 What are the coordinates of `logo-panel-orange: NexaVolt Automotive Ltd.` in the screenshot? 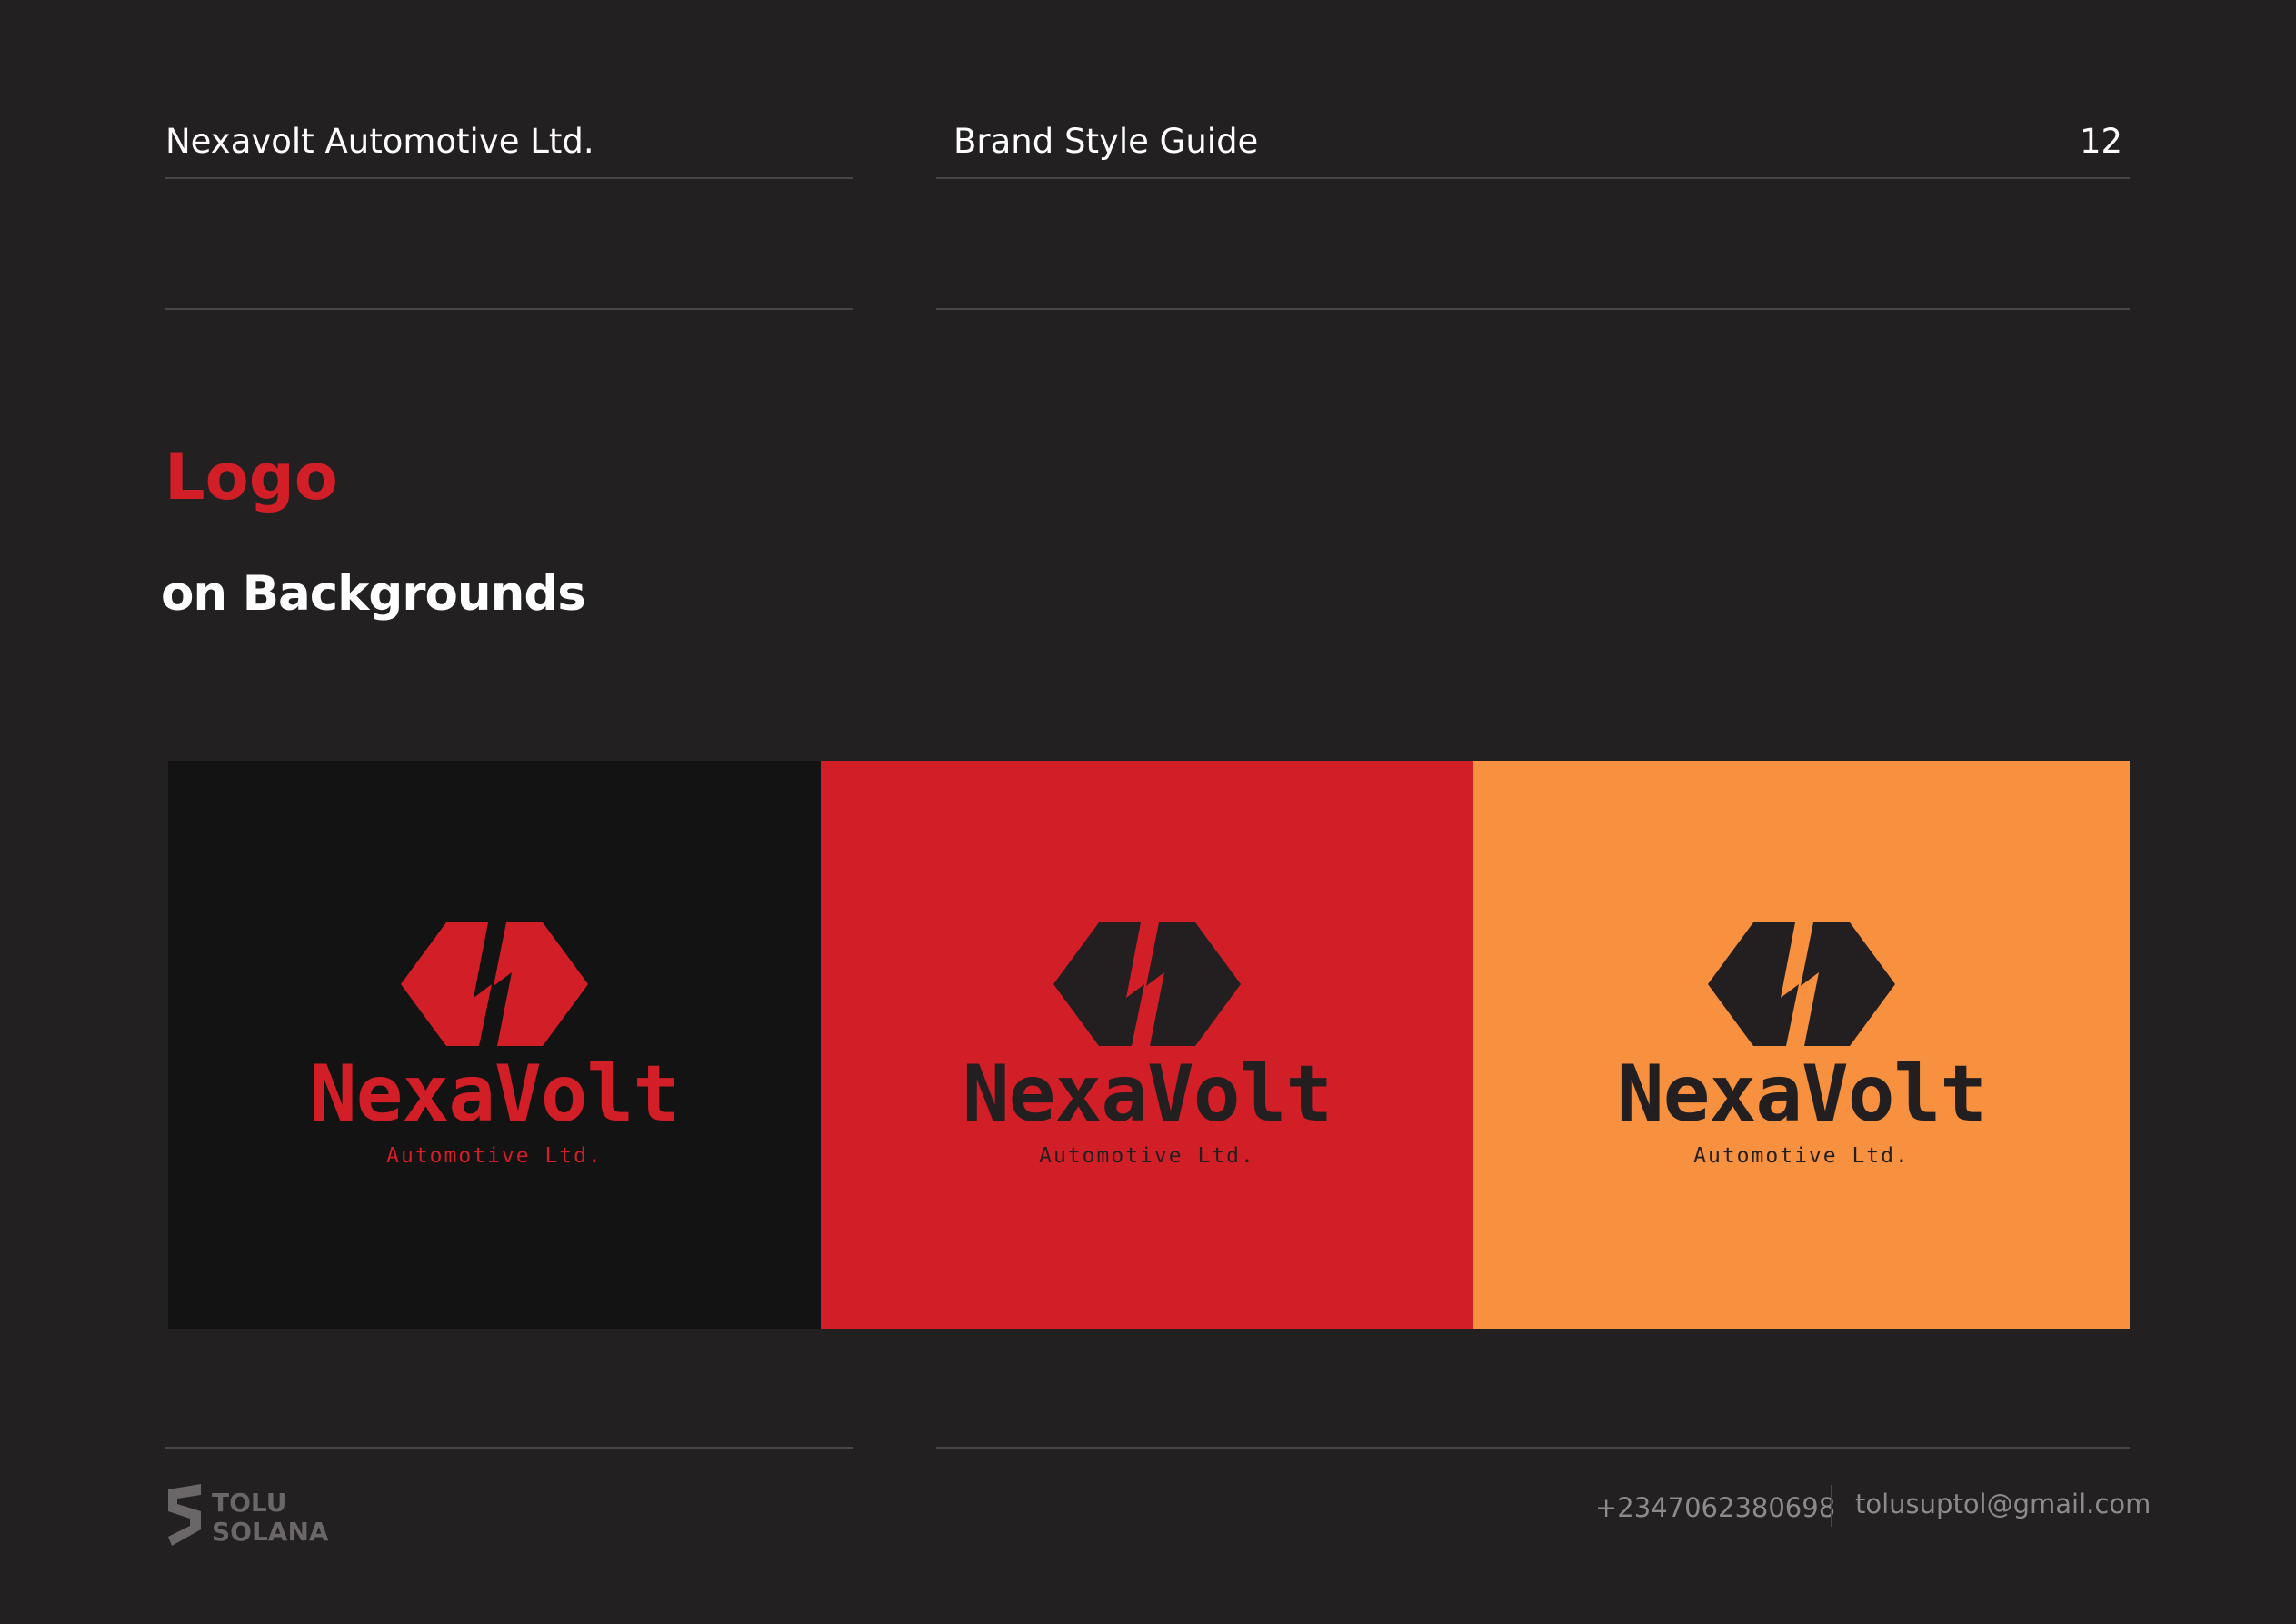 It's located at (1801, 1045).